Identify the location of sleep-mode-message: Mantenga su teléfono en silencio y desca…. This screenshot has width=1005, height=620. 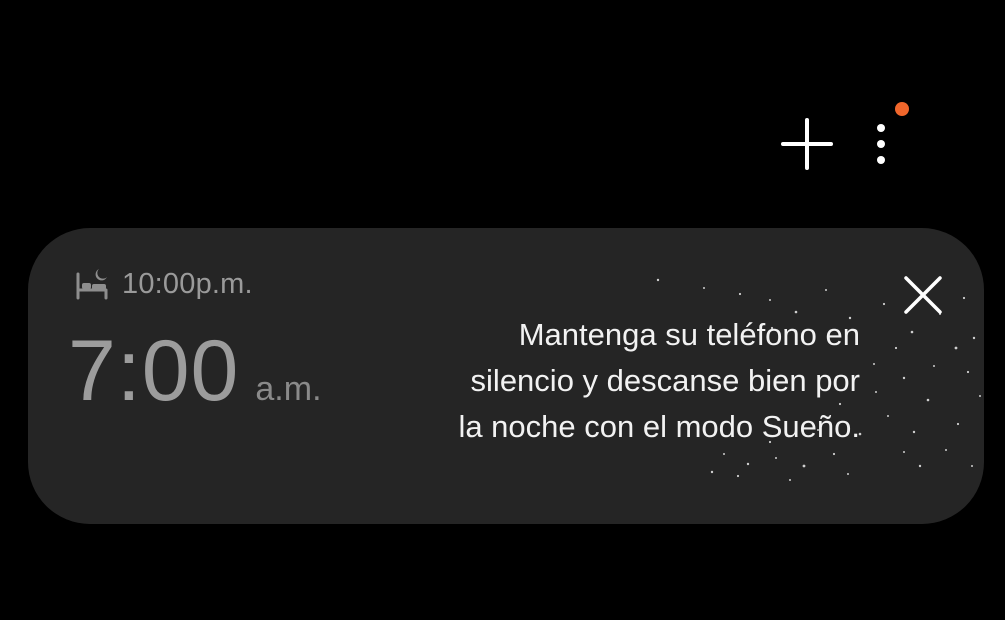
(634, 381).